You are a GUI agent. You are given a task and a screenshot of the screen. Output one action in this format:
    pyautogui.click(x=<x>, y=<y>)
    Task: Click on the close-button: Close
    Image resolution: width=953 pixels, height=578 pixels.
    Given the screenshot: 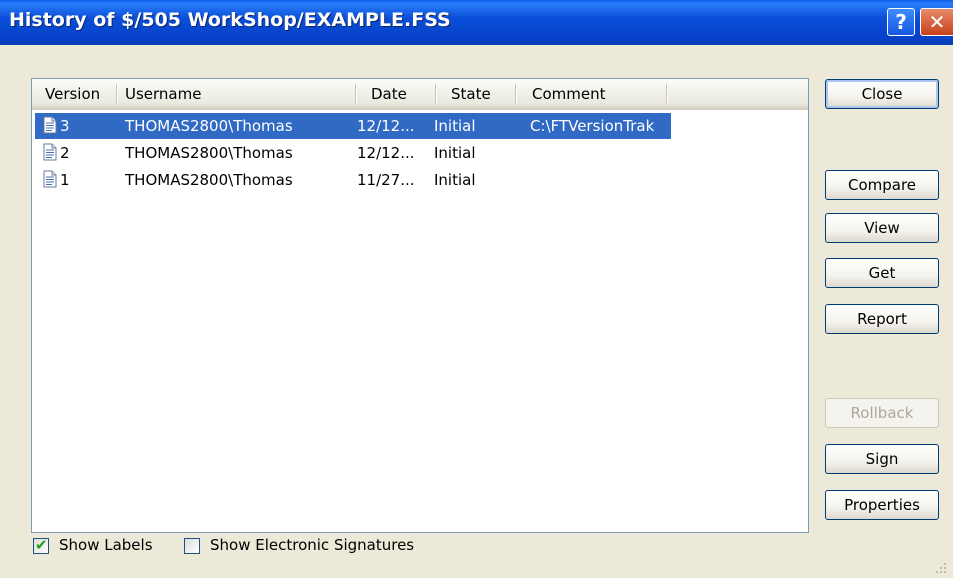 What is the action you would take?
    pyautogui.click(x=882, y=94)
    